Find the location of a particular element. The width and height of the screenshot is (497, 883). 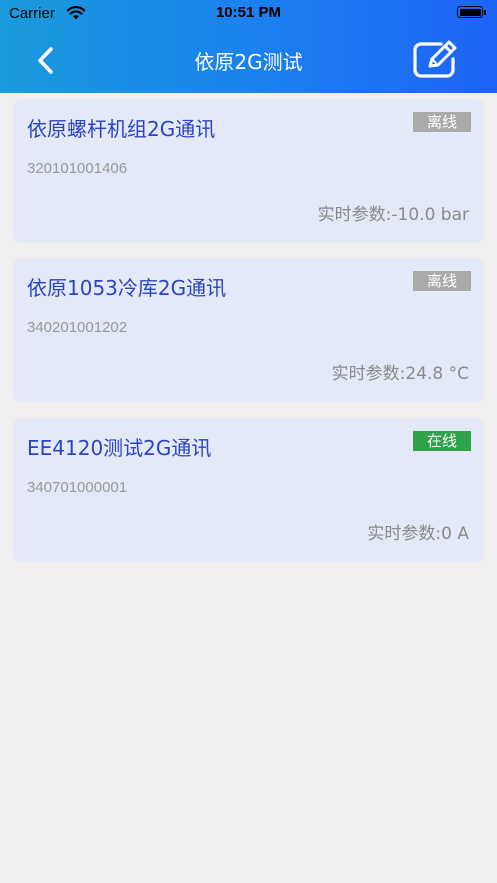

battery-icon is located at coordinates (470, 12).